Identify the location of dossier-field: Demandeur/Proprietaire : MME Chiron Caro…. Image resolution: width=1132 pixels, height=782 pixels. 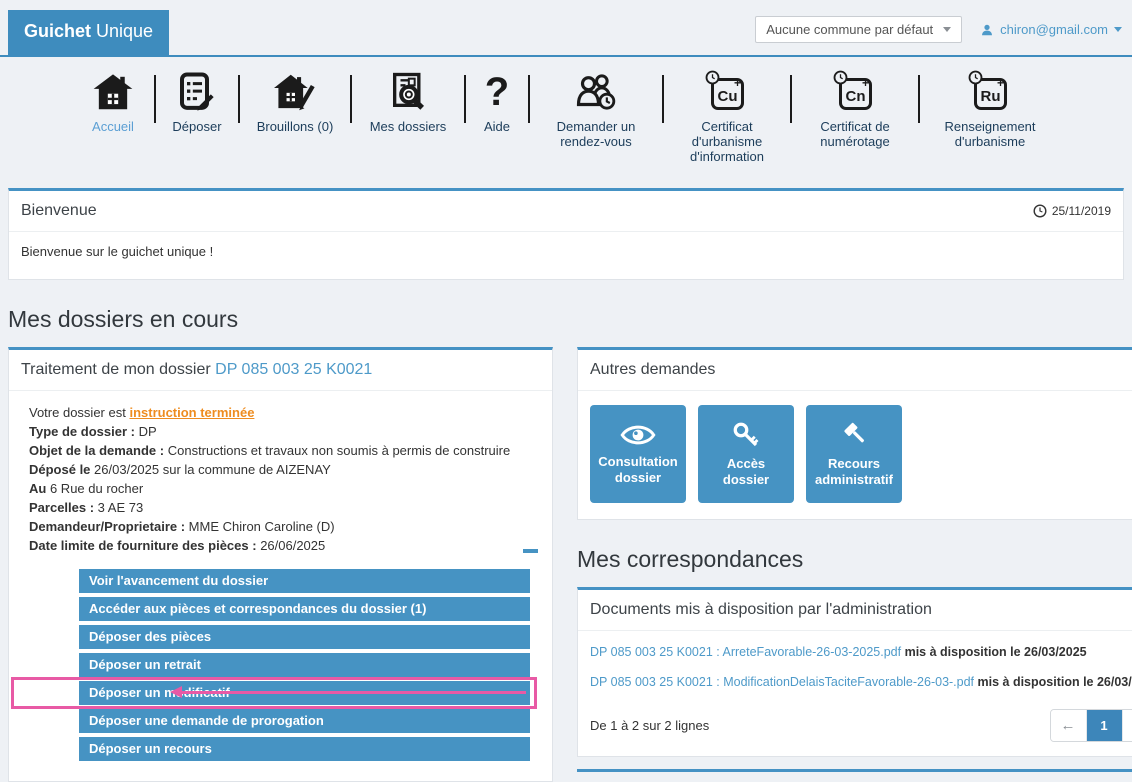
(182, 526).